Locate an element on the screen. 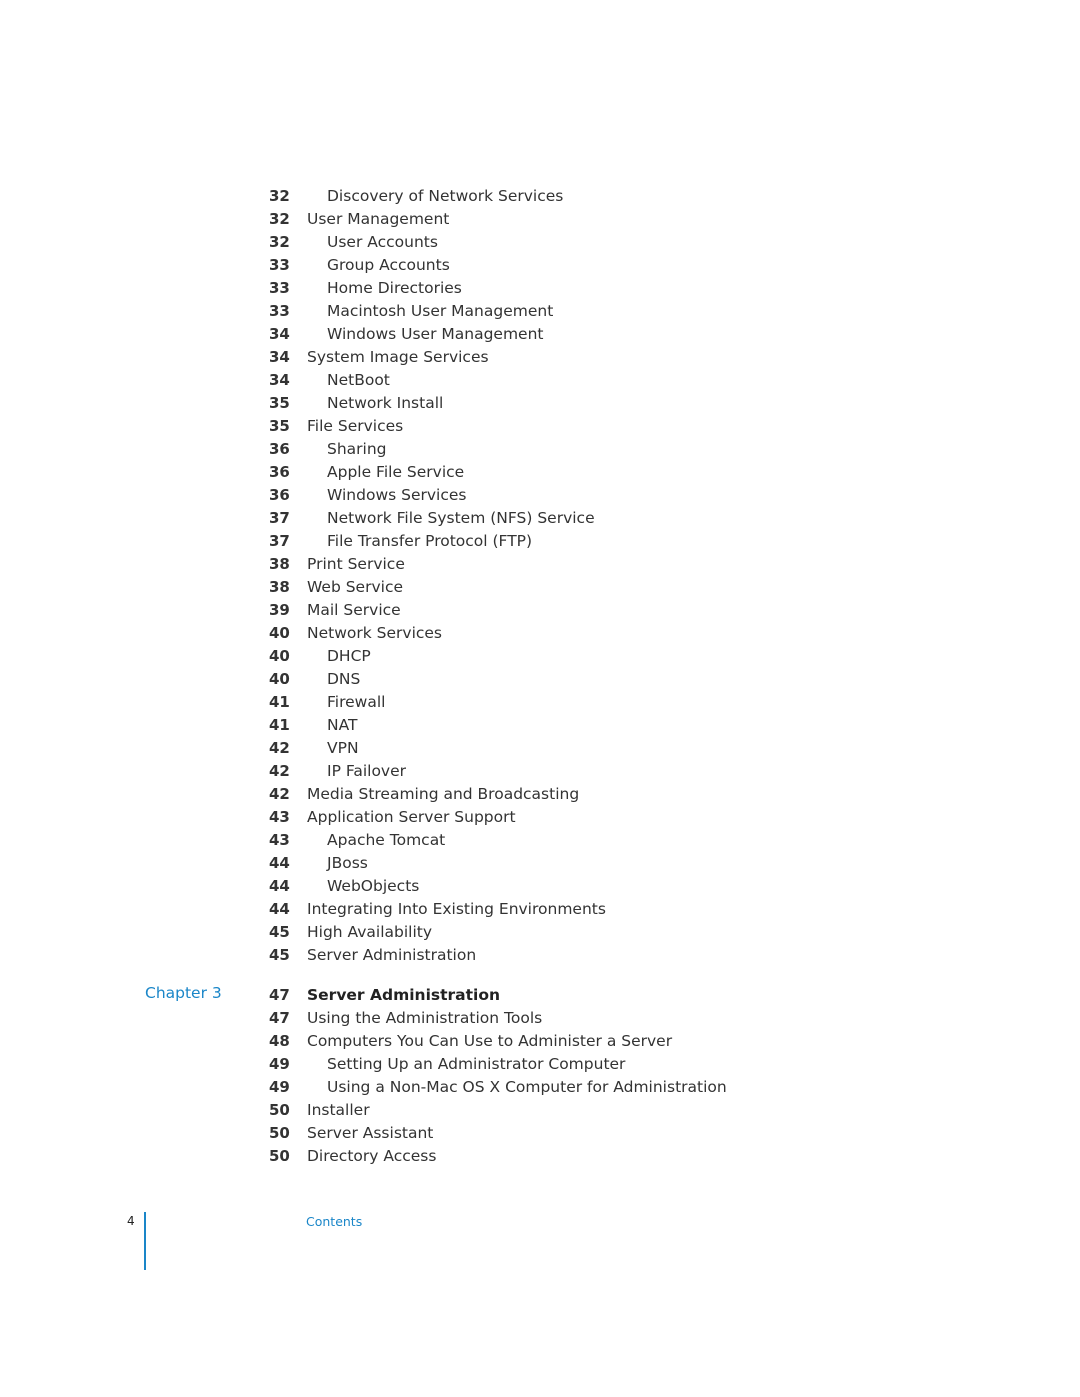 The width and height of the screenshot is (1080, 1397). toc-entry: 33 Group Accounts is located at coordinates (529, 265).